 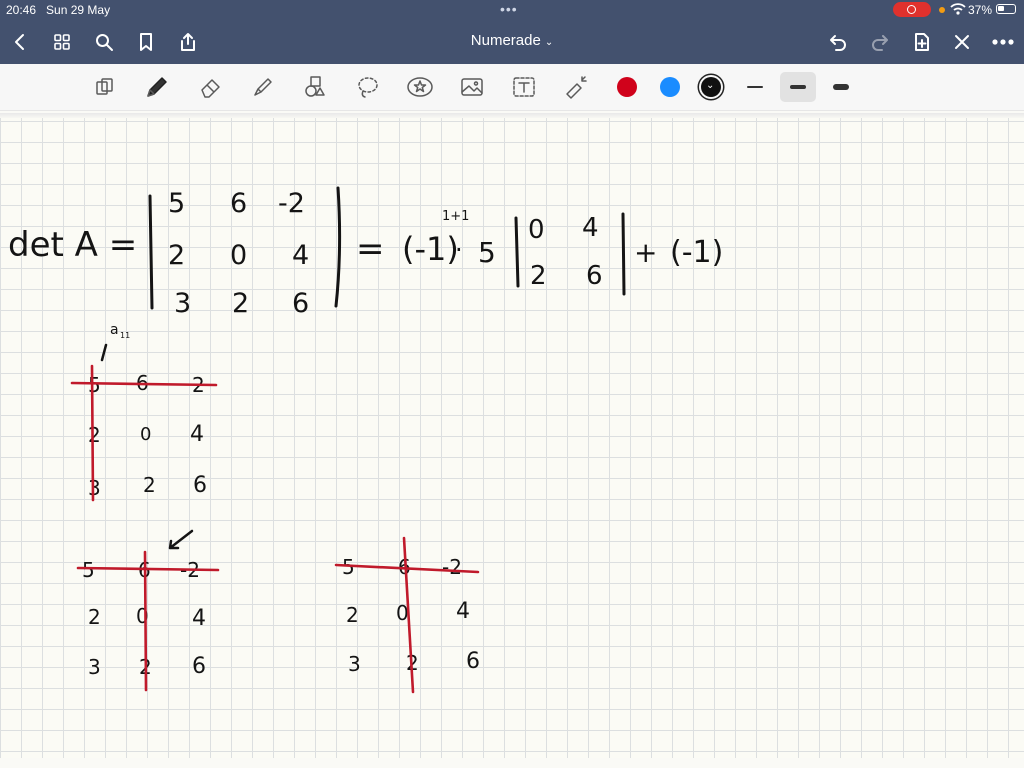 I want to click on drawing-toolbar, so click(x=512, y=87).